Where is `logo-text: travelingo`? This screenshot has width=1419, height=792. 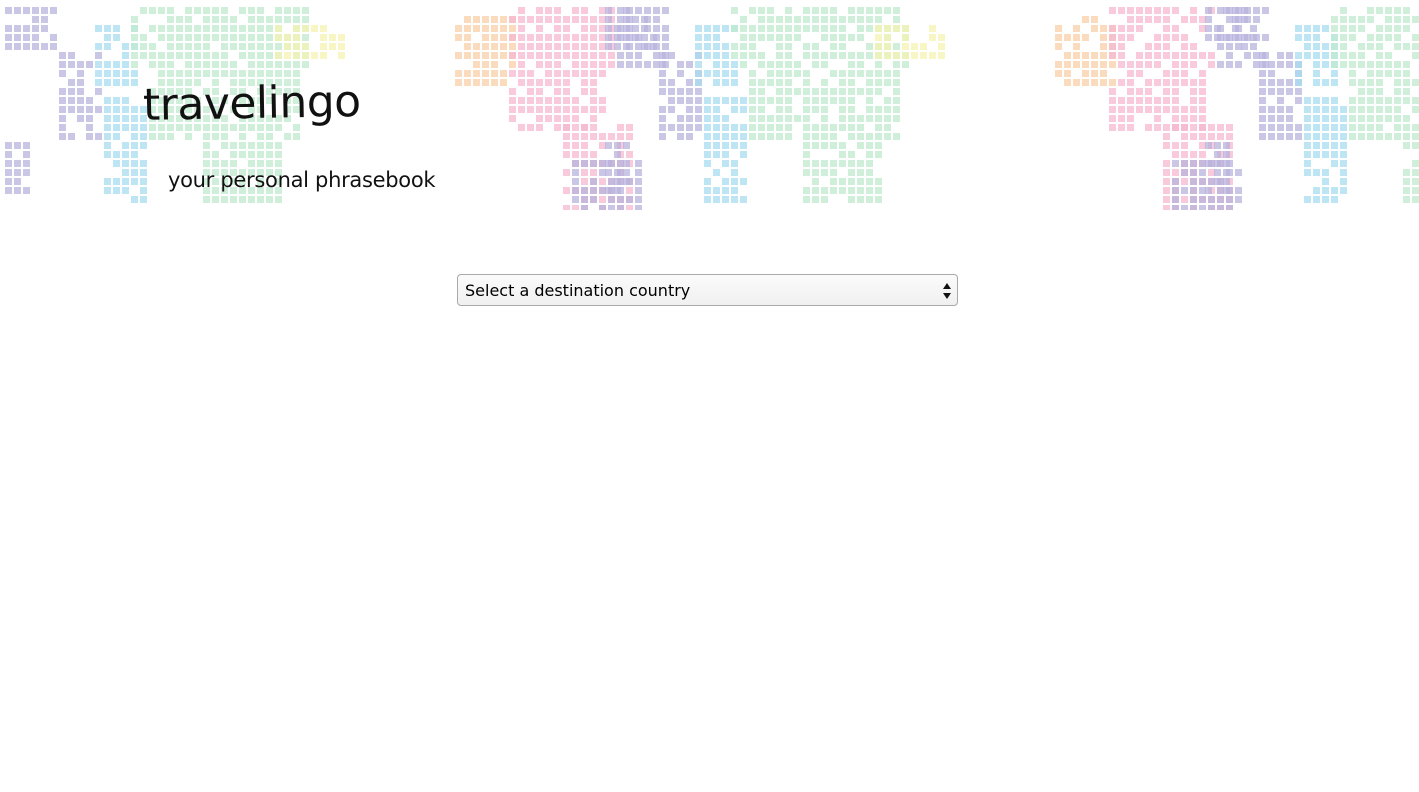
logo-text: travelingo is located at coordinates (252, 103).